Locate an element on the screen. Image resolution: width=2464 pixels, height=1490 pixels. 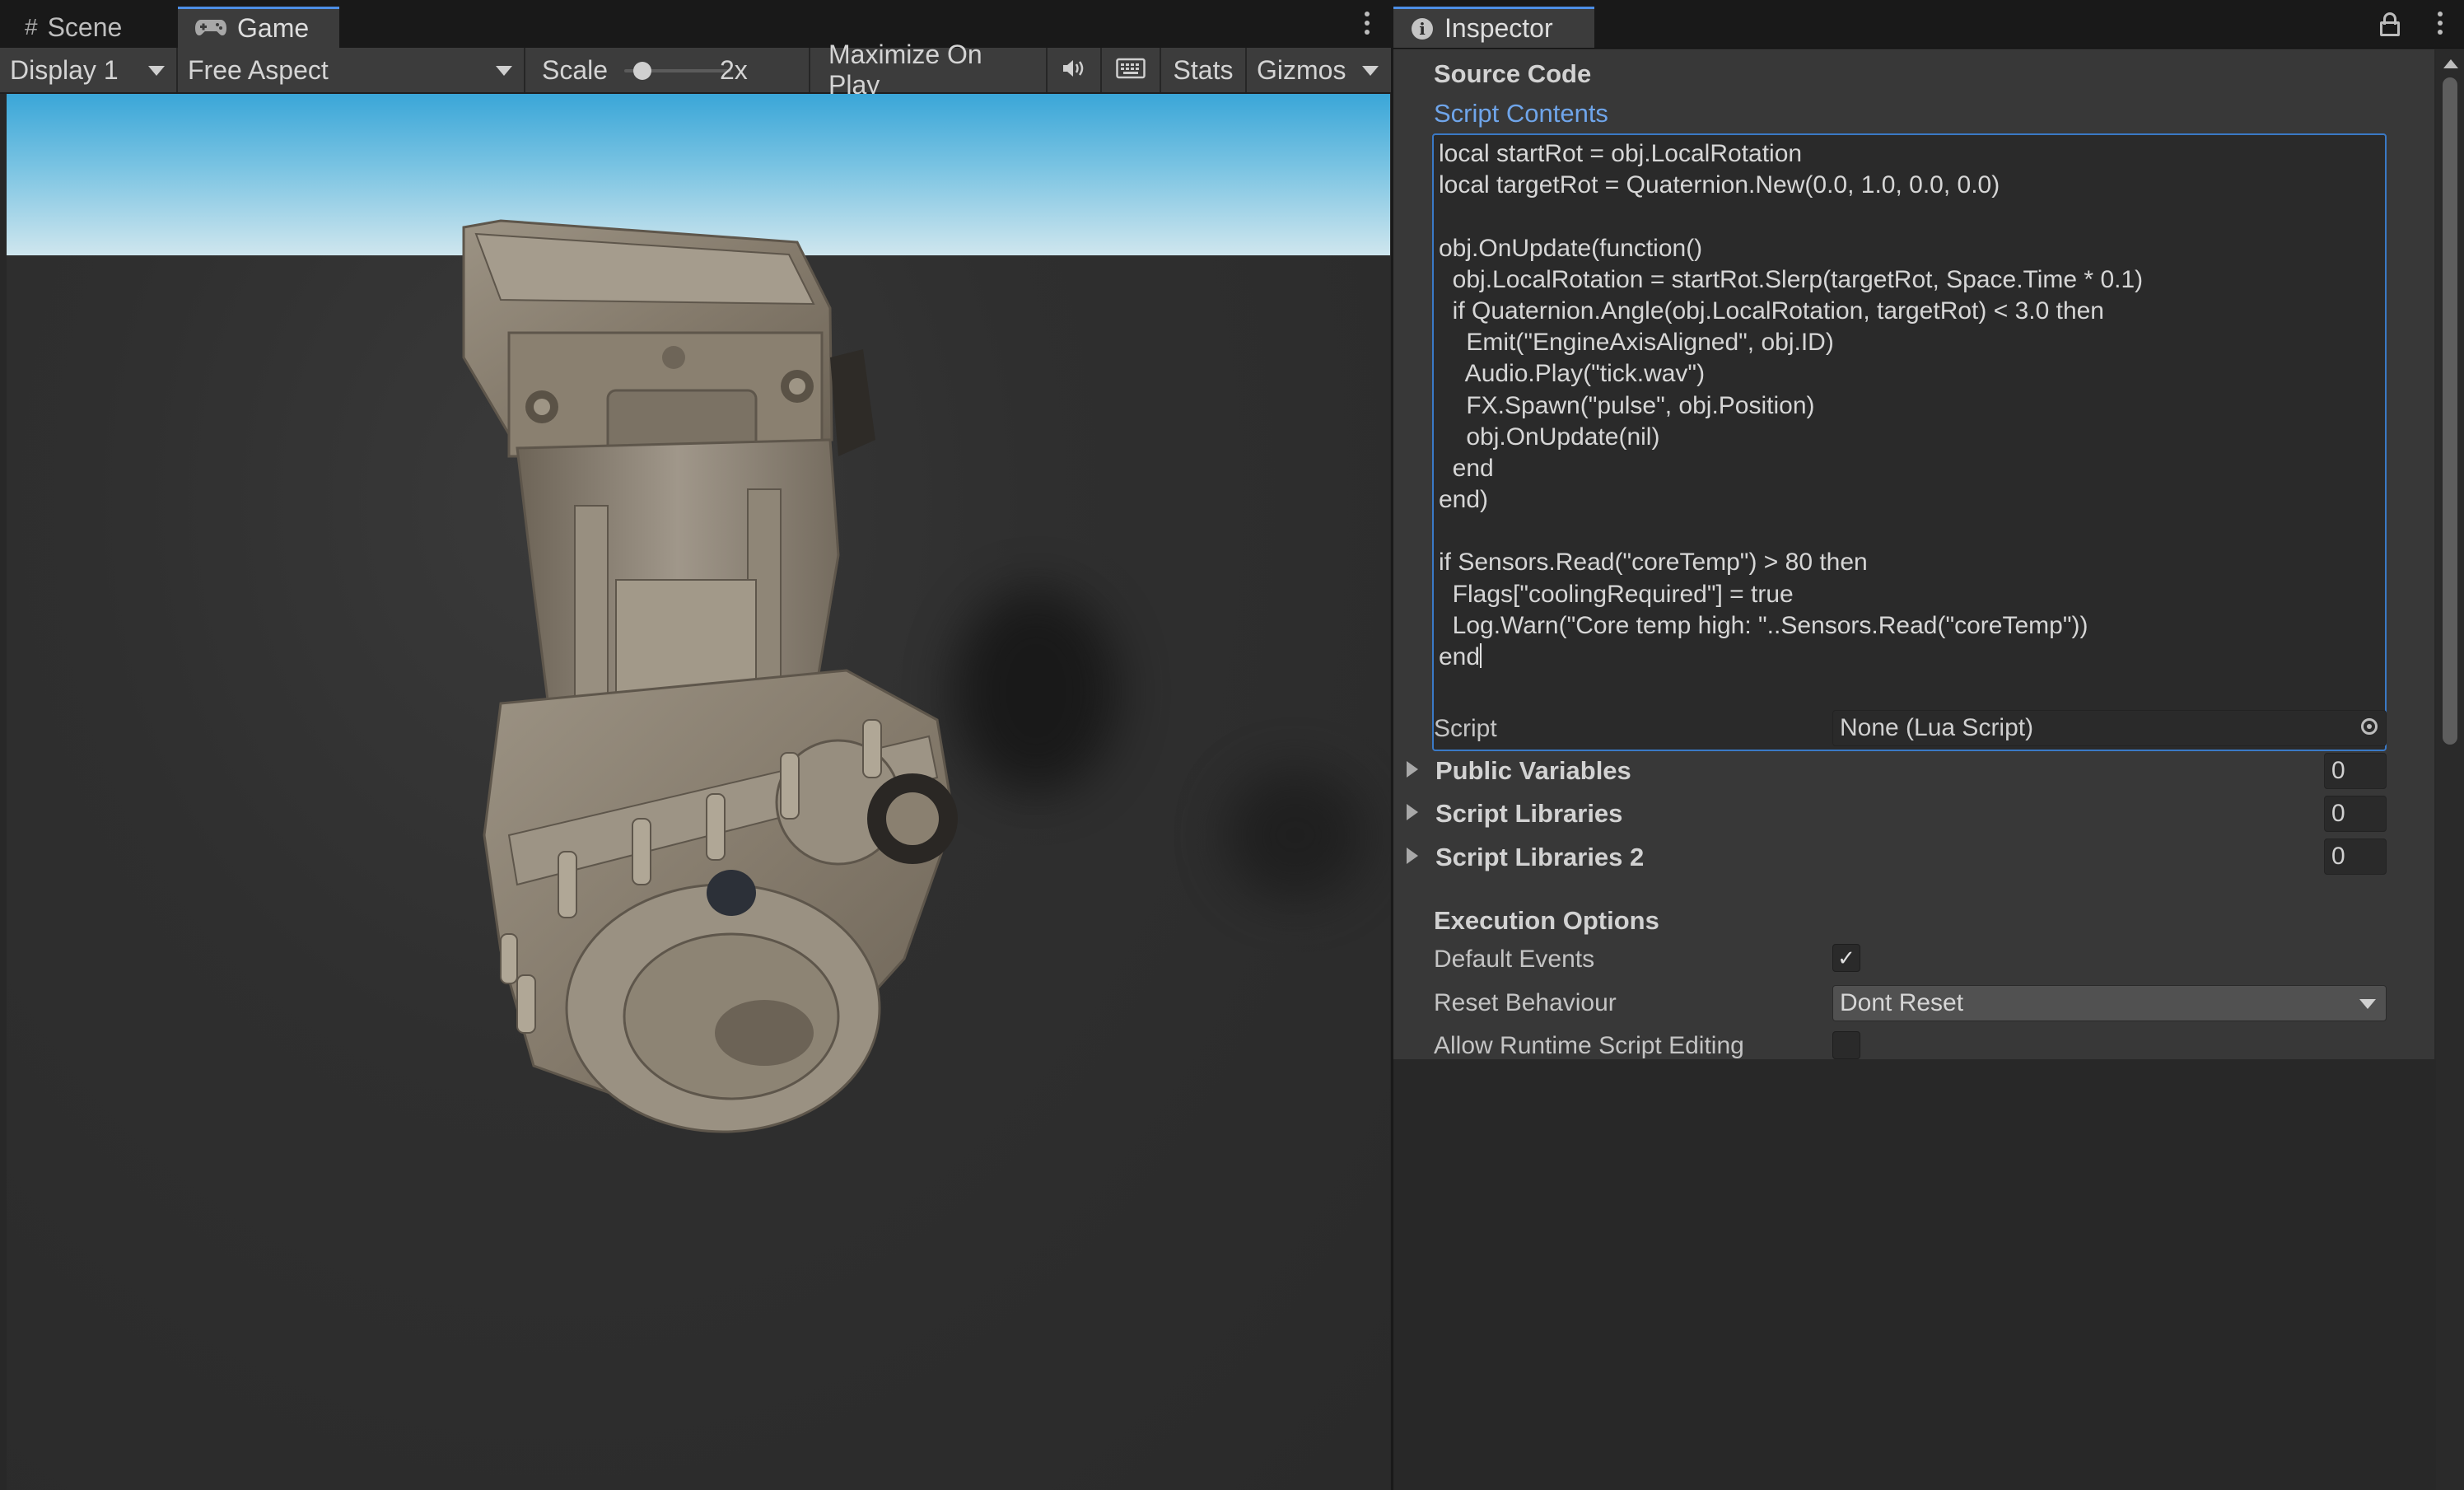
shortcuts-button is located at coordinates (1131, 70).